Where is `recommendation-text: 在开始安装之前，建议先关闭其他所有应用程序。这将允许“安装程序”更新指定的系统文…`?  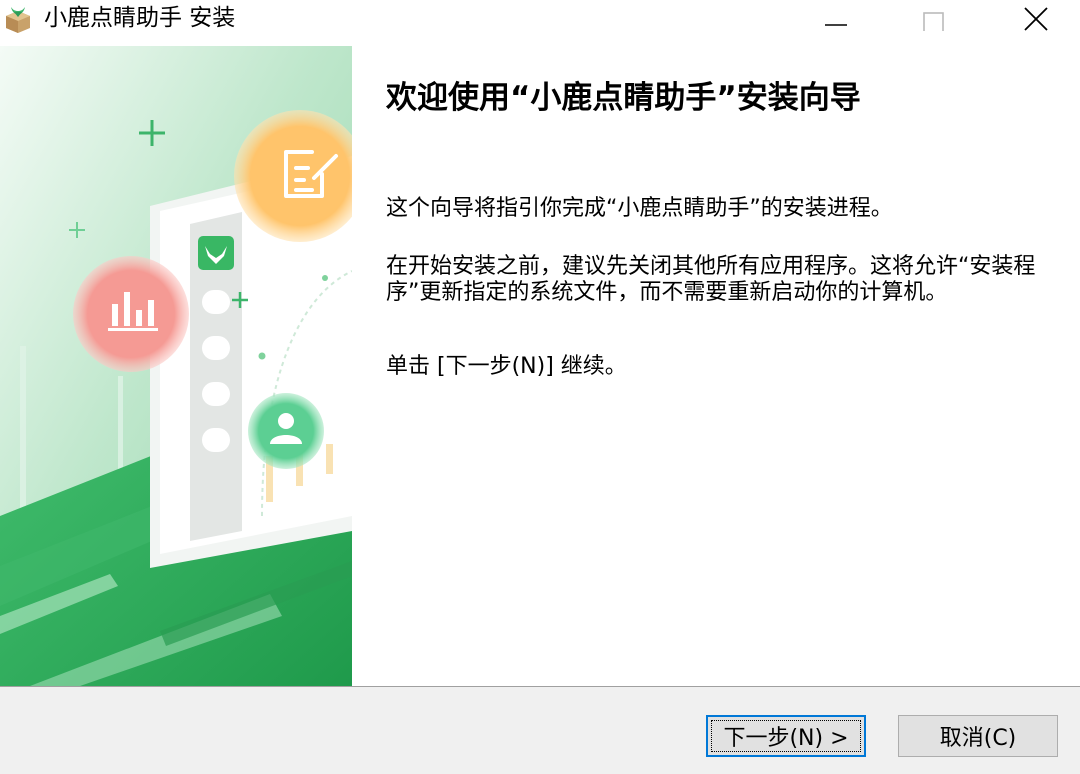 recommendation-text: 在开始安装之前，建议先关闭其他所有应用程序。这将允许“安装程序”更新指定的系统文… is located at coordinates (711, 279).